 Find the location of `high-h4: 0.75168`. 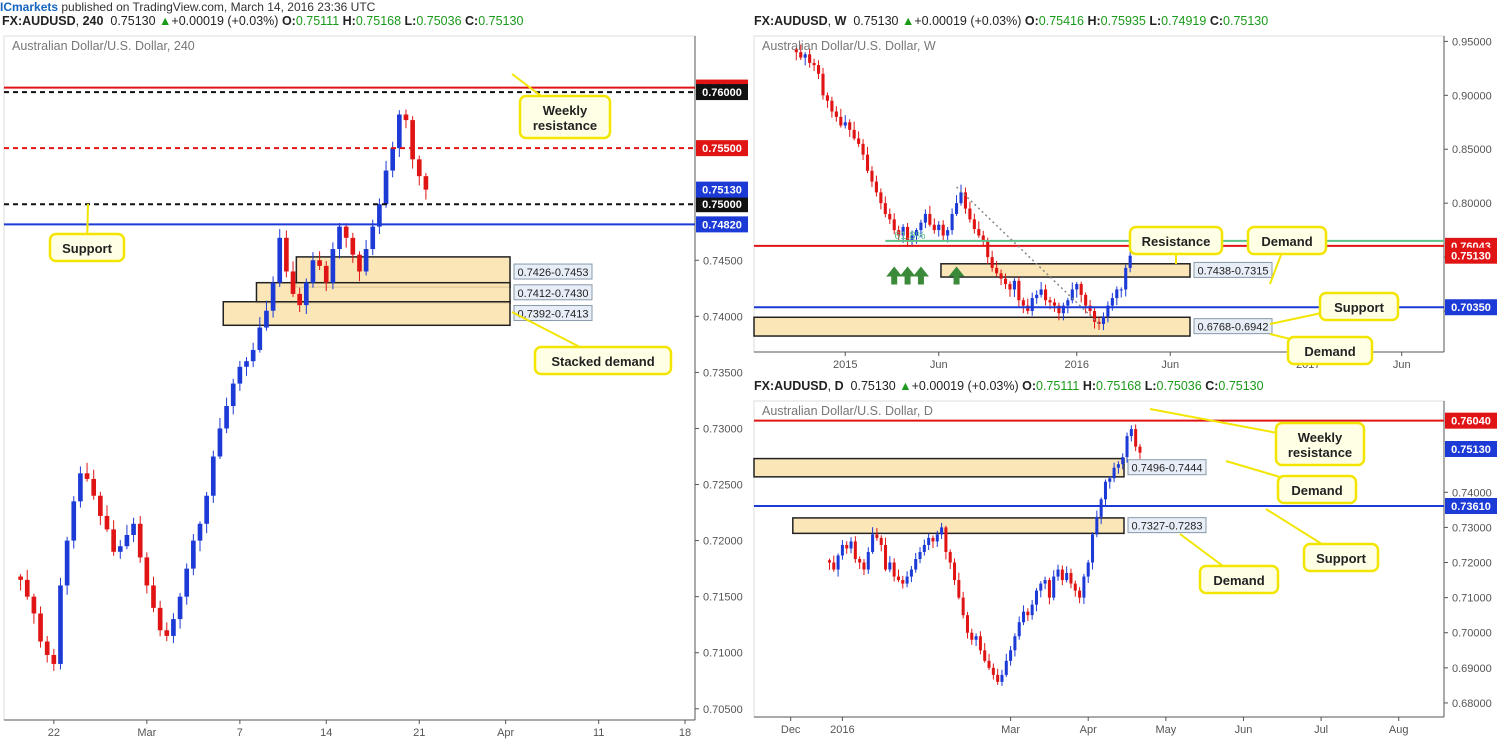

high-h4: 0.75168 is located at coordinates (378, 21).